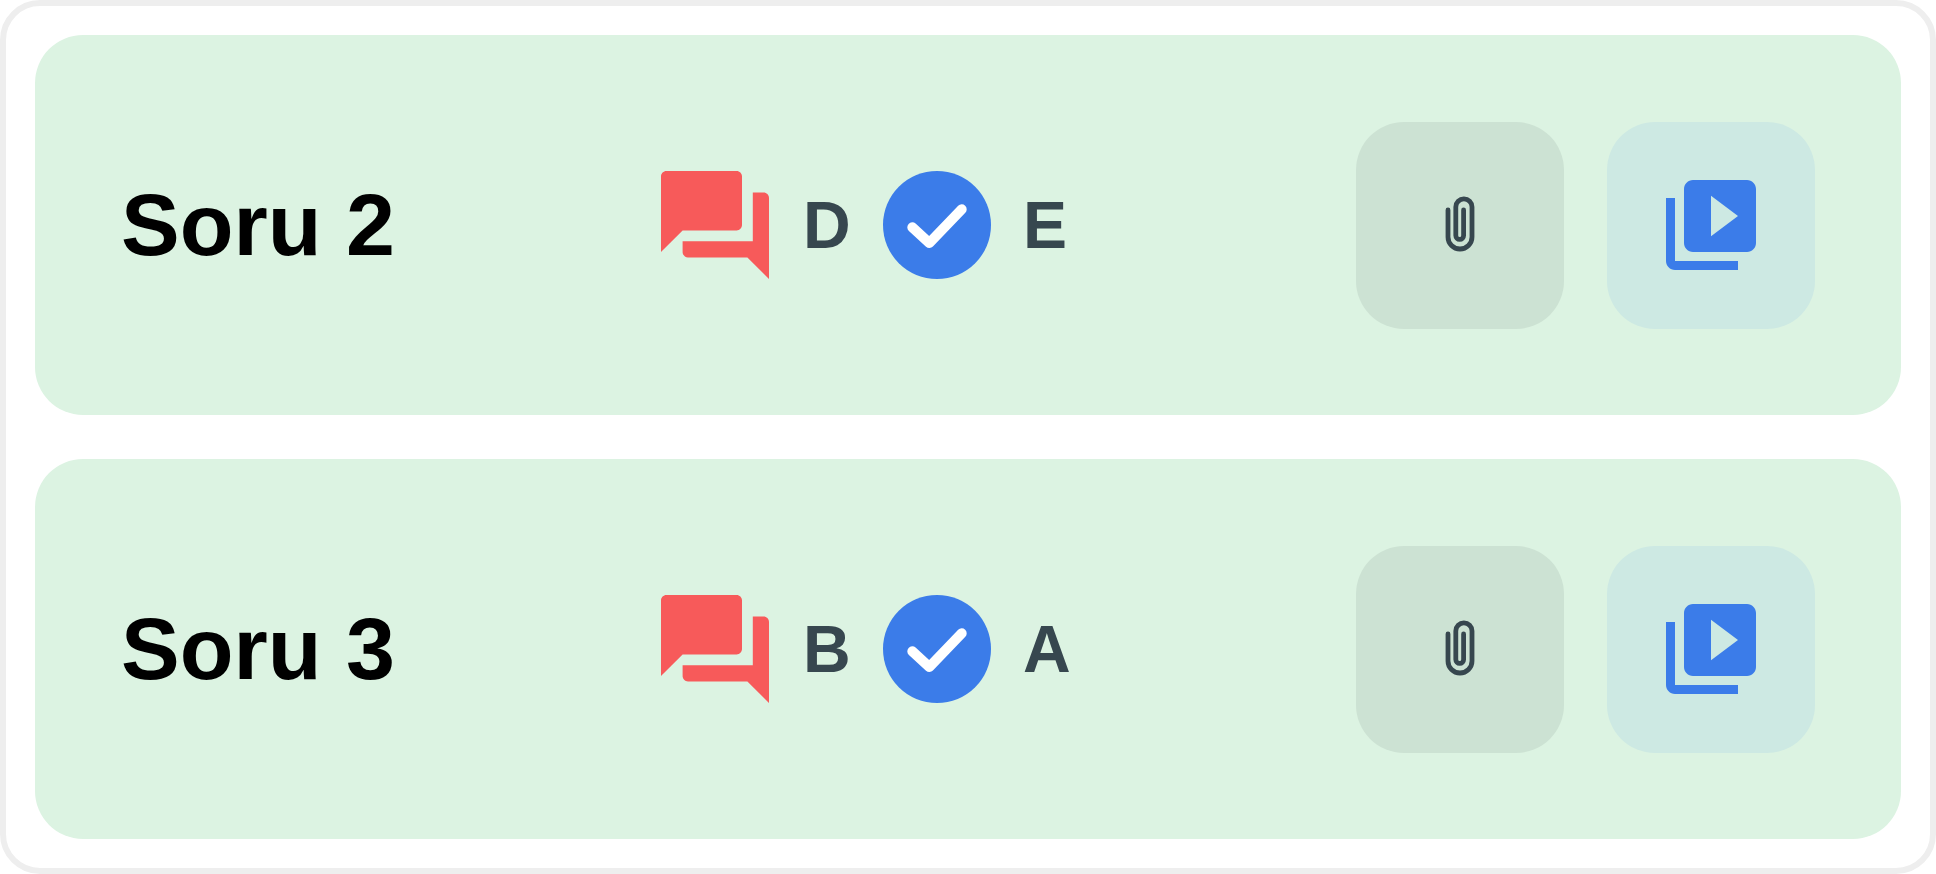 The width and height of the screenshot is (1936, 874). What do you see at coordinates (258, 225) in the screenshot?
I see `question-title: Soru 2` at bounding box center [258, 225].